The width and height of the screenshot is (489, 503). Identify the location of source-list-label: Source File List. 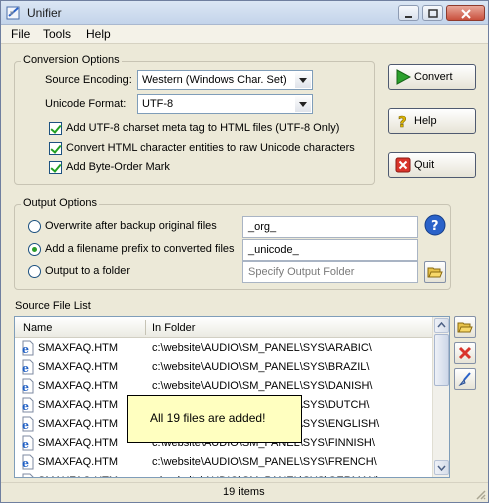
(53, 306).